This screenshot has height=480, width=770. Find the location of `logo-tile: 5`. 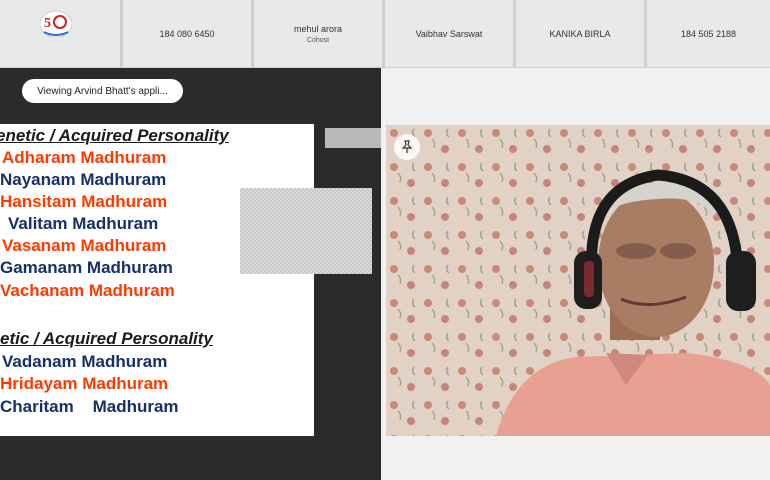

logo-tile: 5 is located at coordinates (60, 33).